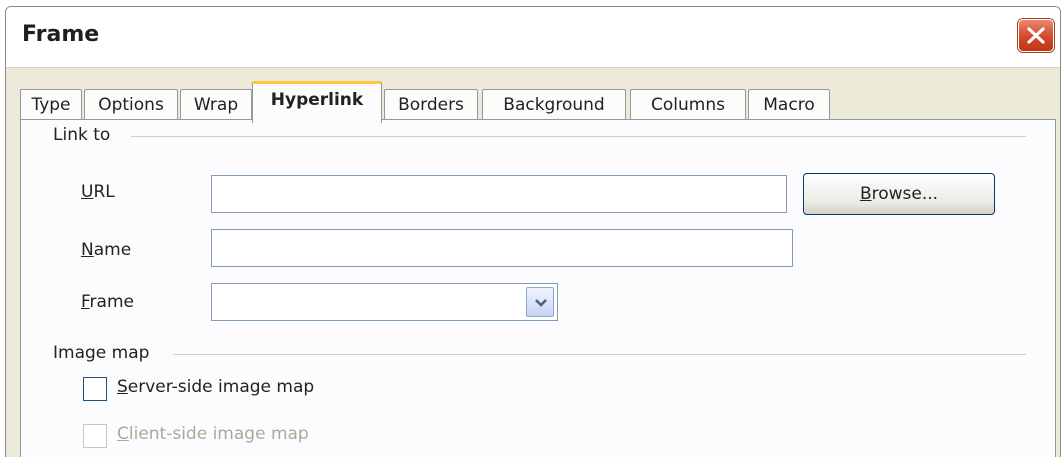 The image size is (1061, 457). What do you see at coordinates (104, 192) in the screenshot?
I see `url-label-rest: RL` at bounding box center [104, 192].